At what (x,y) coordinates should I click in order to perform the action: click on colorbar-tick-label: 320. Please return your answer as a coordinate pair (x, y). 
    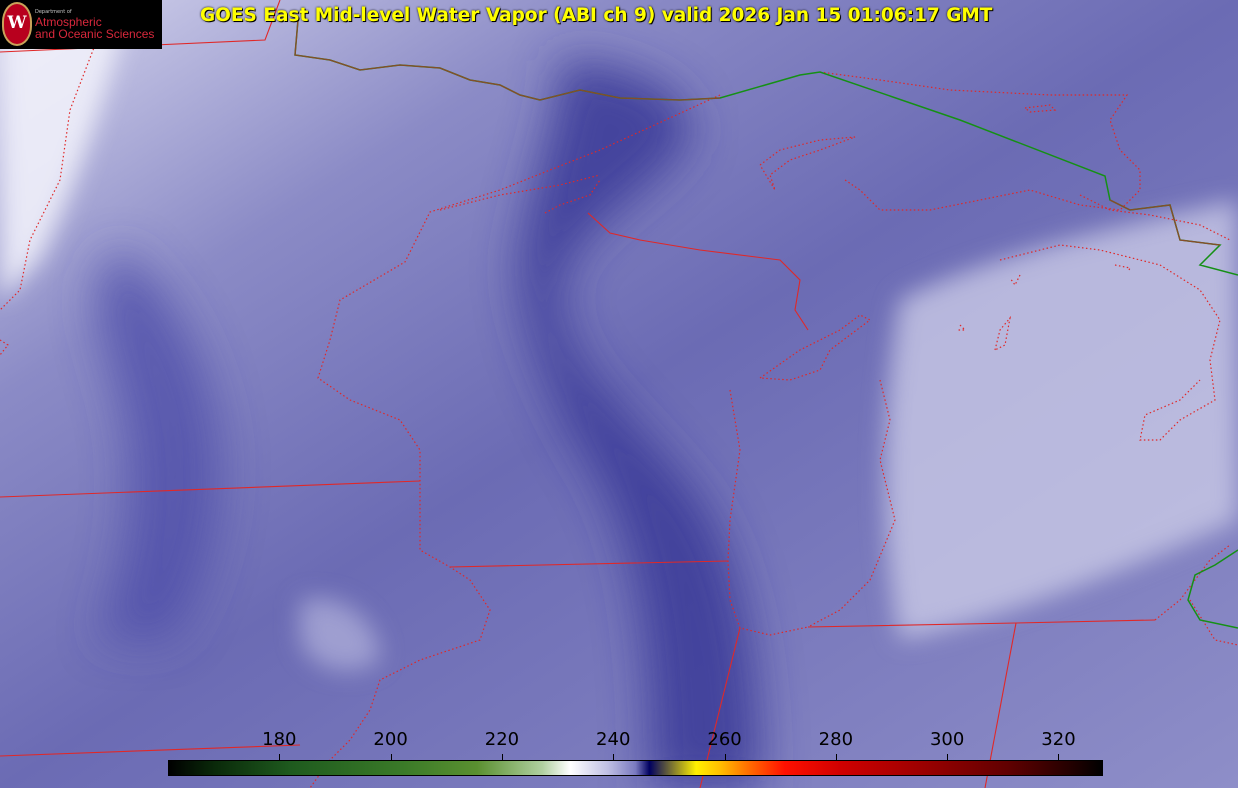
    Looking at the image, I should click on (1058, 739).